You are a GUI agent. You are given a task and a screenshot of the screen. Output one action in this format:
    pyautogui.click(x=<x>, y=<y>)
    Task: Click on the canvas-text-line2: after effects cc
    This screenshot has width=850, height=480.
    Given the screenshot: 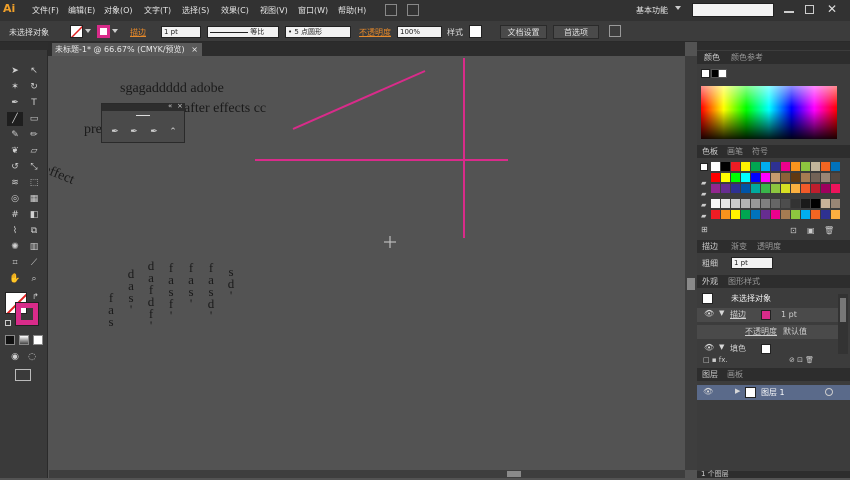 What is the action you would take?
    pyautogui.click(x=225, y=109)
    